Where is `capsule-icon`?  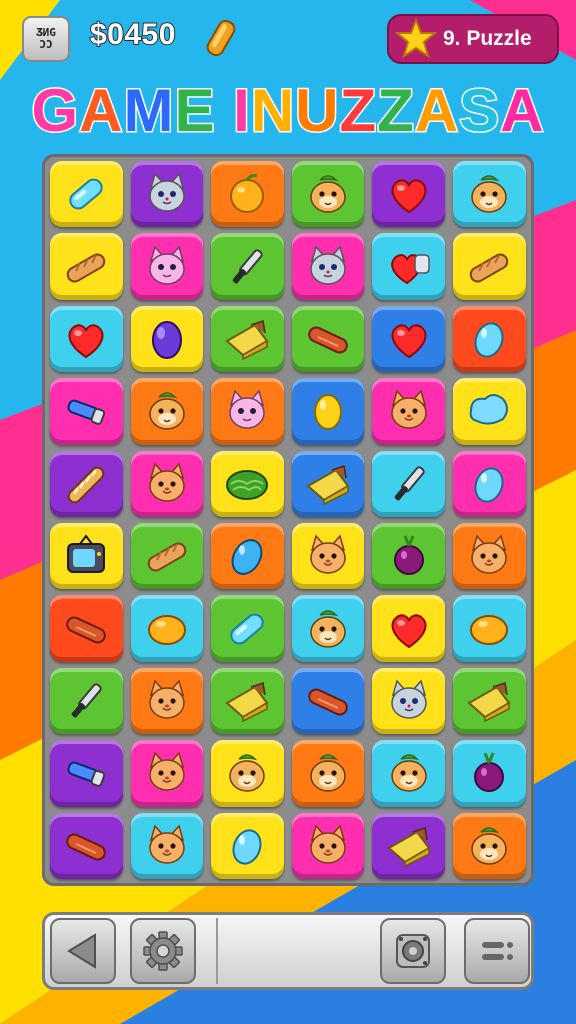
capsule-icon is located at coordinates (86, 194).